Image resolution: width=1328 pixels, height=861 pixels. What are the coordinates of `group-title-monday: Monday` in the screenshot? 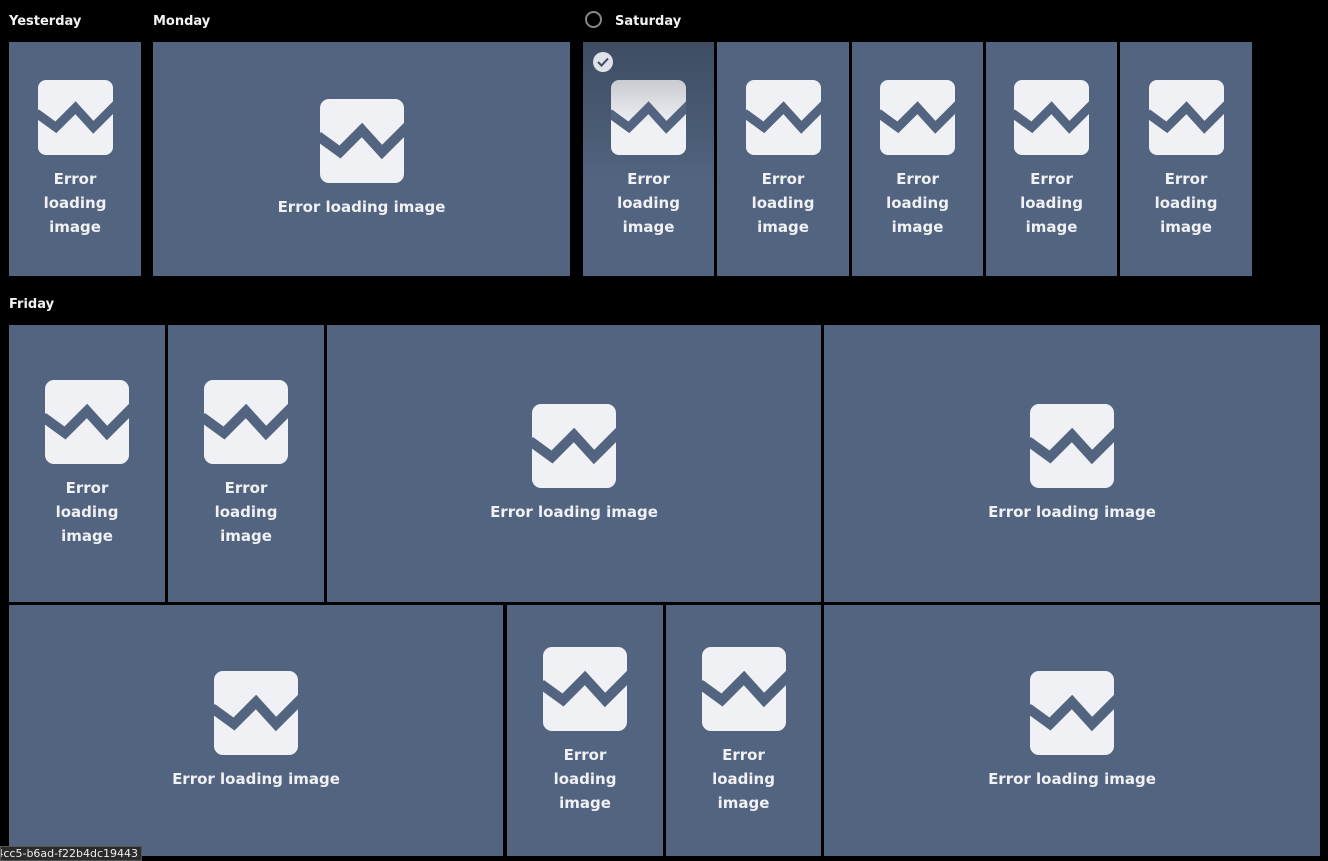 It's located at (182, 21).